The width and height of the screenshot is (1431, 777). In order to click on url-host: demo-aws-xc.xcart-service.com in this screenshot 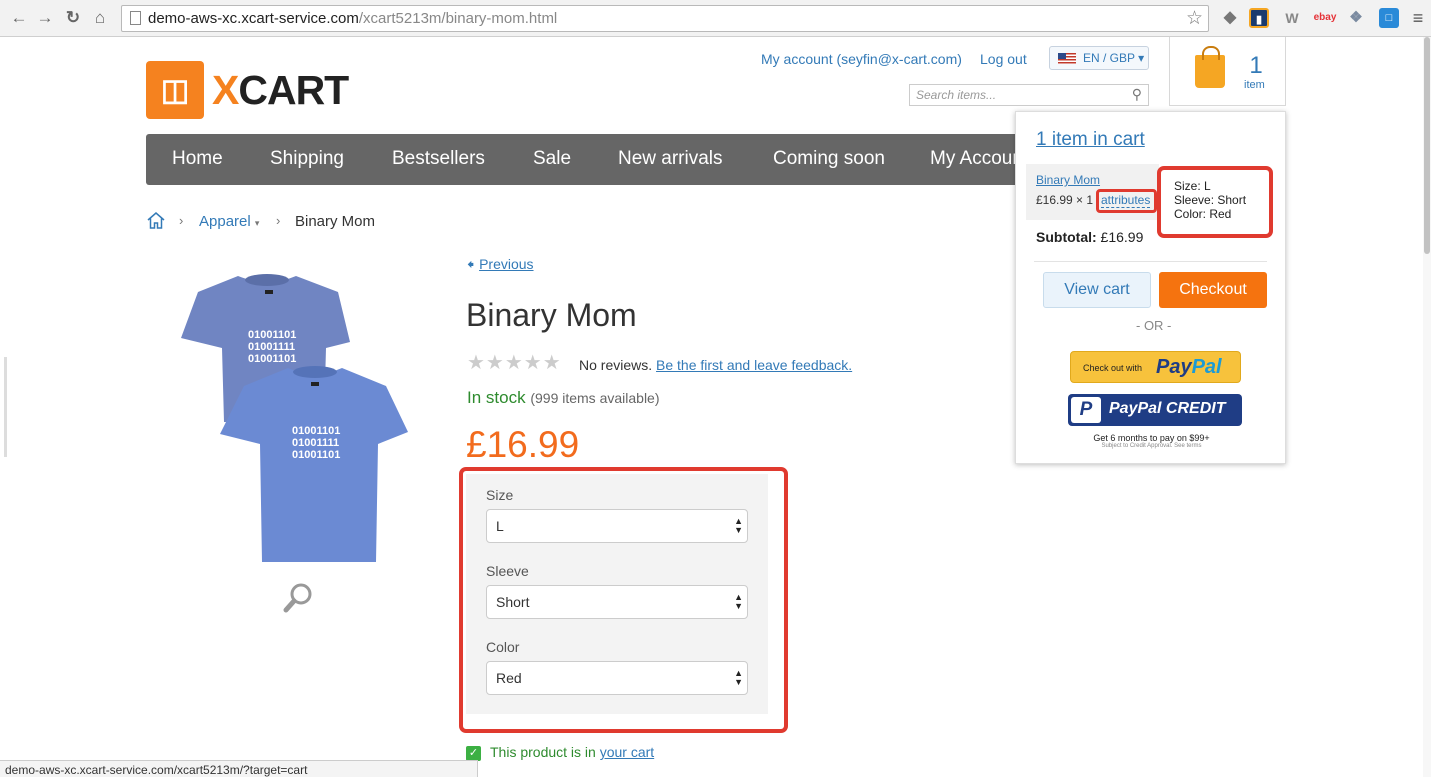, I will do `click(253, 18)`.